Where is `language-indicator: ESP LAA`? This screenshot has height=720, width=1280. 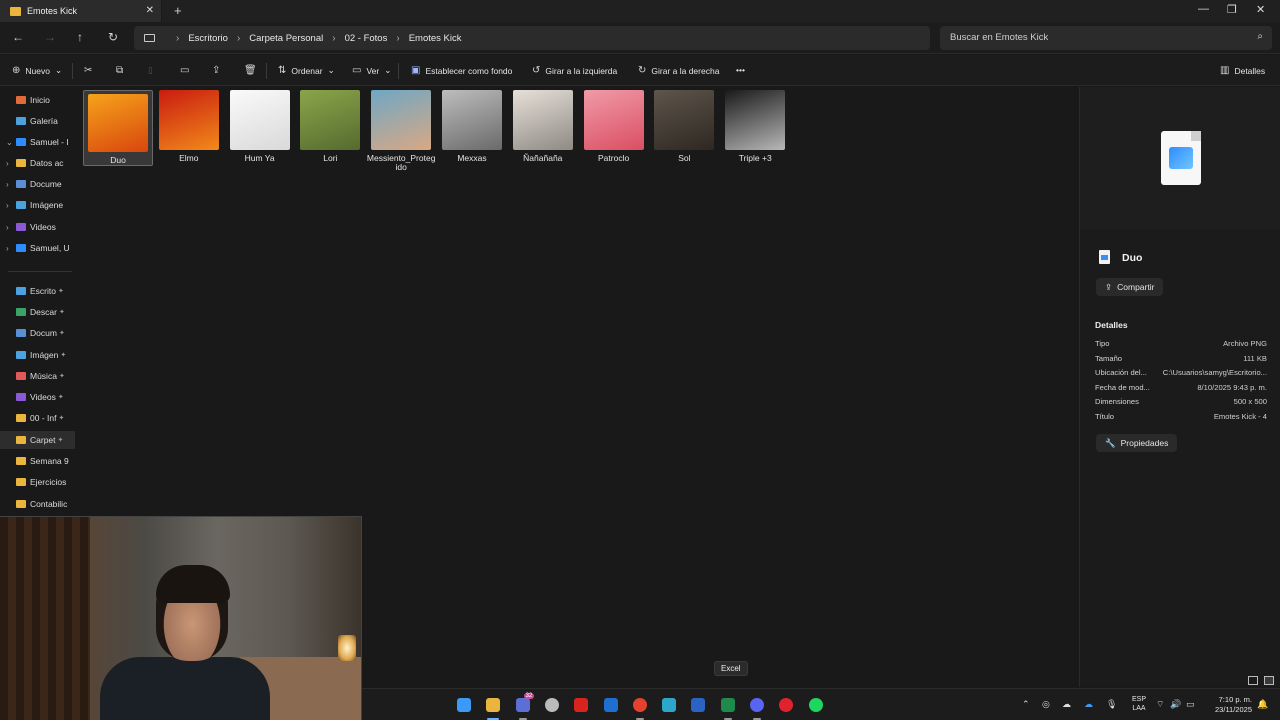
language-indicator: ESP LAA is located at coordinates (1139, 704).